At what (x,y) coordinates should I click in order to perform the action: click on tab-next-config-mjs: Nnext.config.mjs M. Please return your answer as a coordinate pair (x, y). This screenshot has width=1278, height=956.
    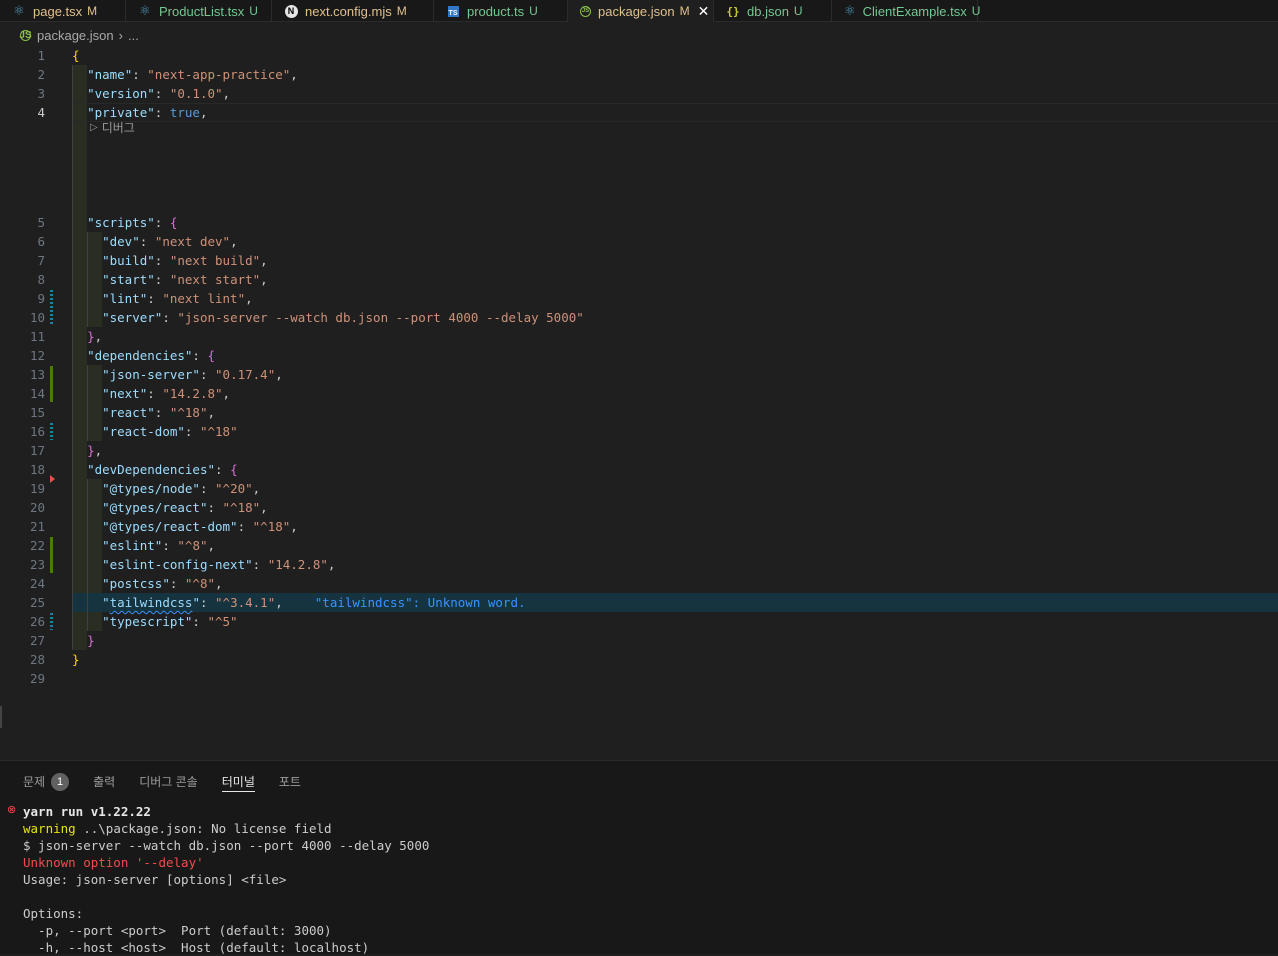
    Looking at the image, I should click on (353, 11).